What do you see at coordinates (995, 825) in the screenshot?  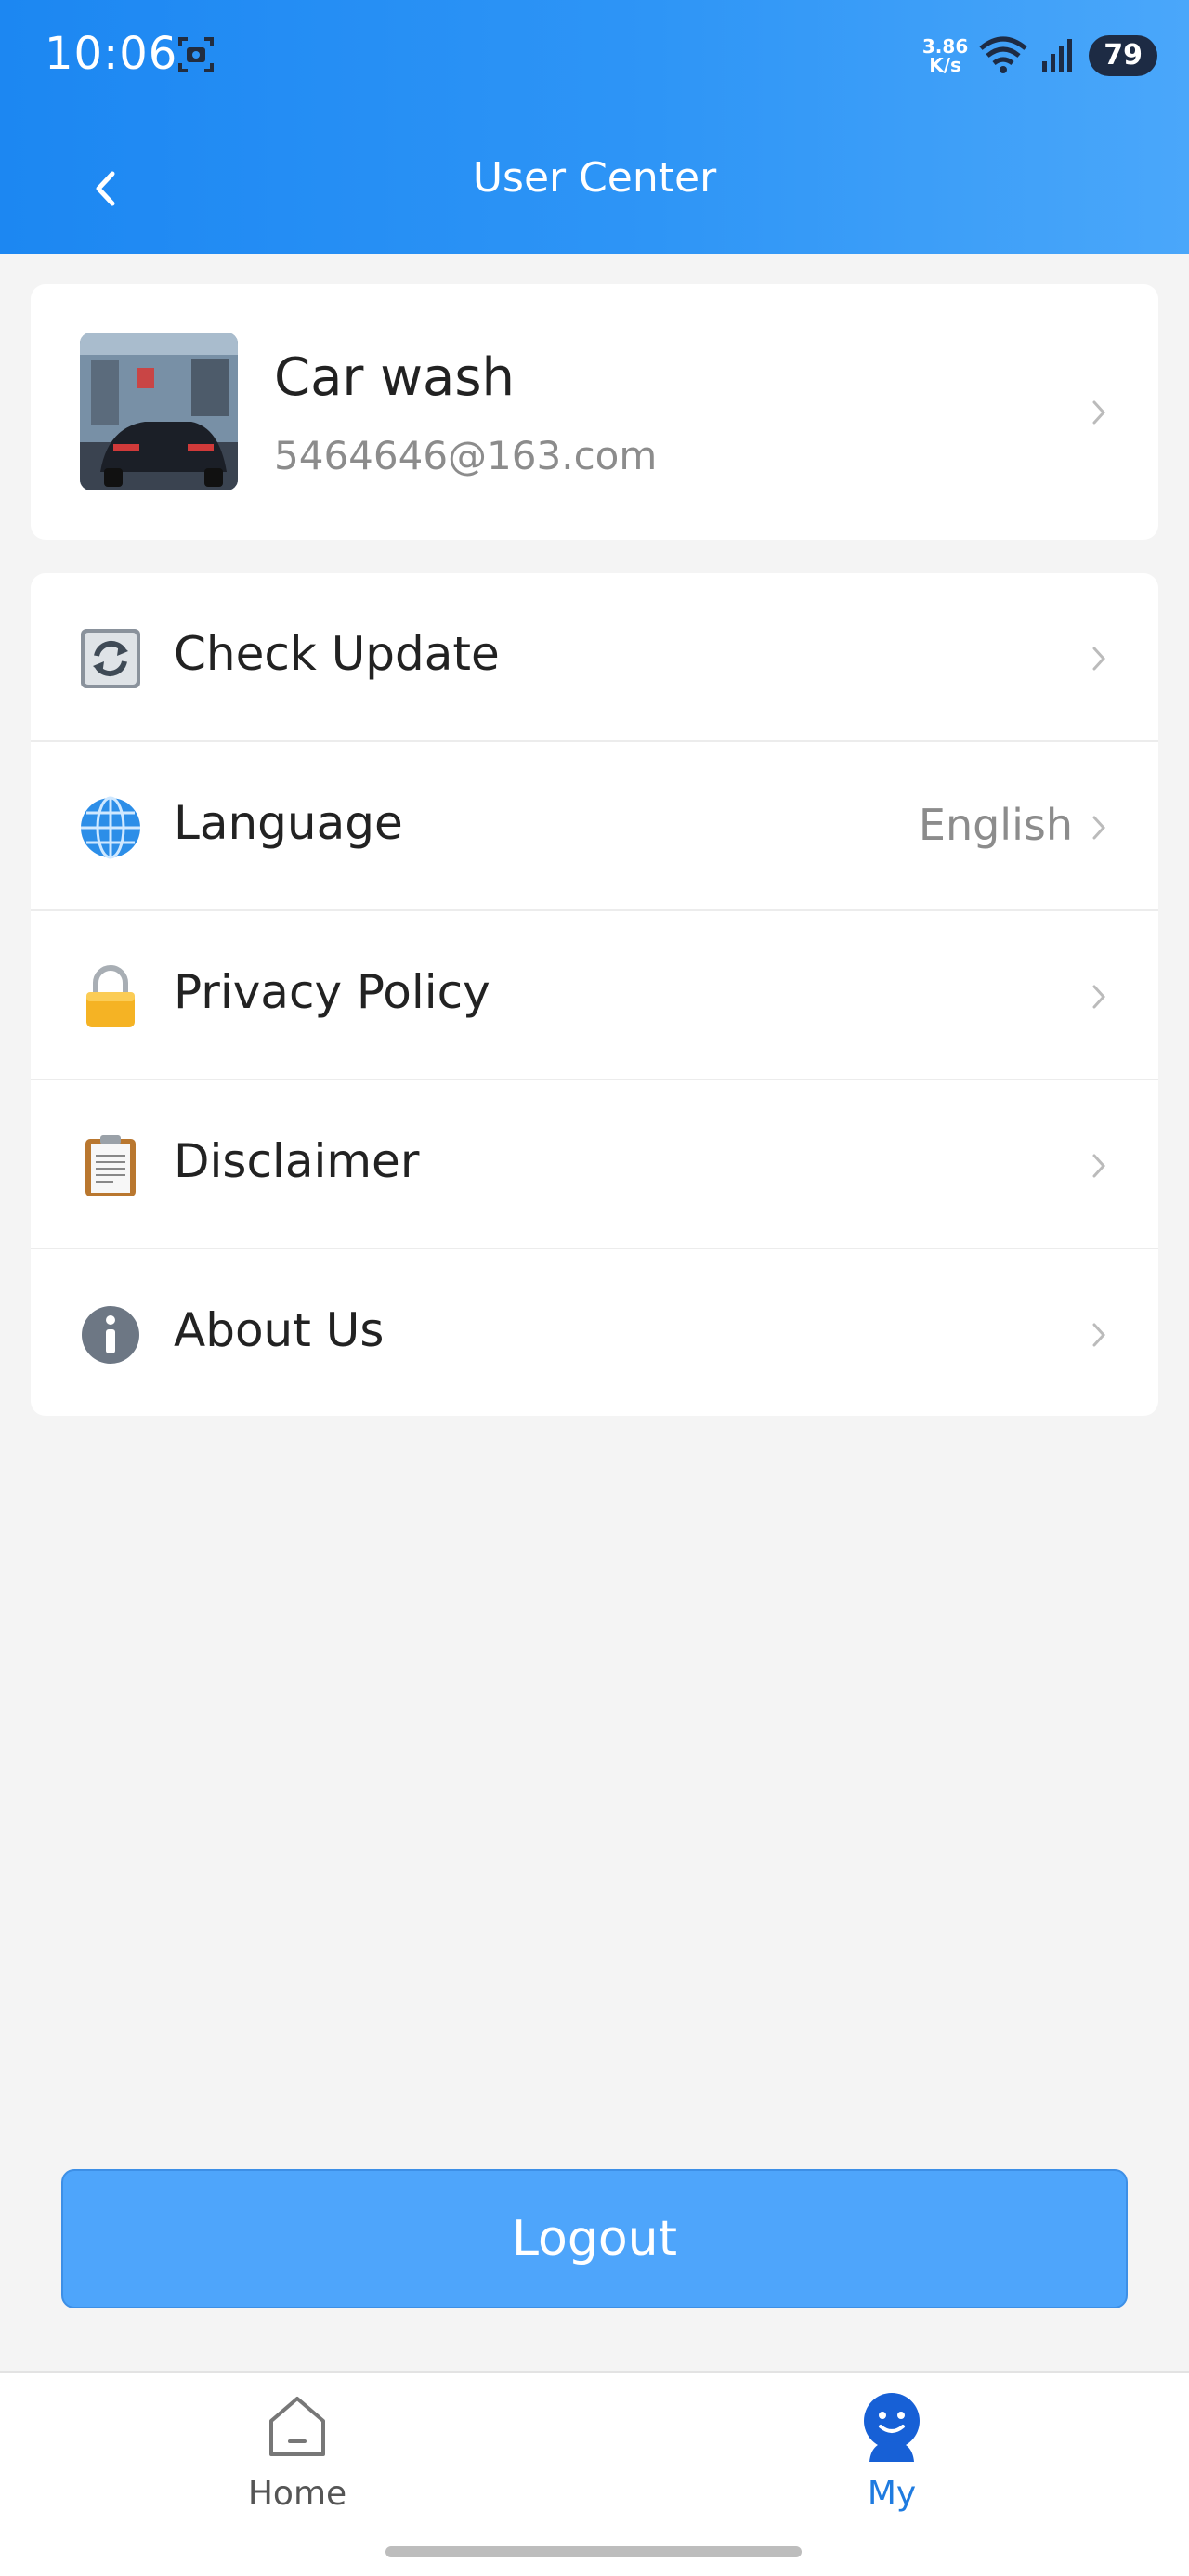 I see `language-value: English` at bounding box center [995, 825].